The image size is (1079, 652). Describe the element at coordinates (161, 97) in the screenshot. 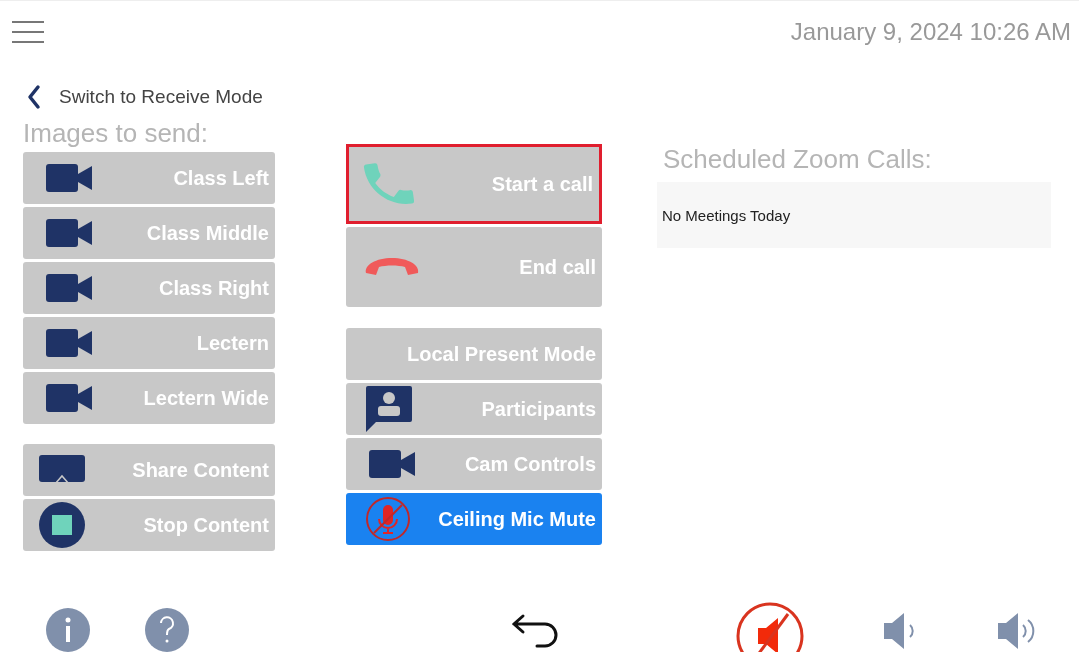

I see `back-link: Switch to Receive Mode` at that location.